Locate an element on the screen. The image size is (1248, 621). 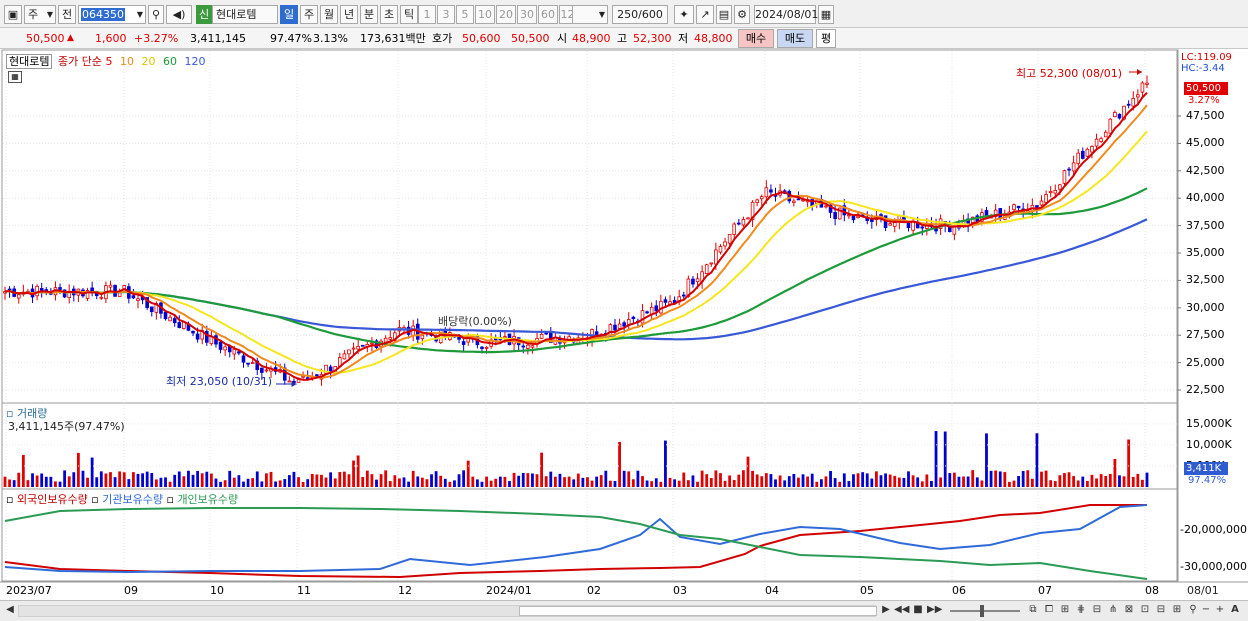
sell-button: 매도 is located at coordinates (795, 38).